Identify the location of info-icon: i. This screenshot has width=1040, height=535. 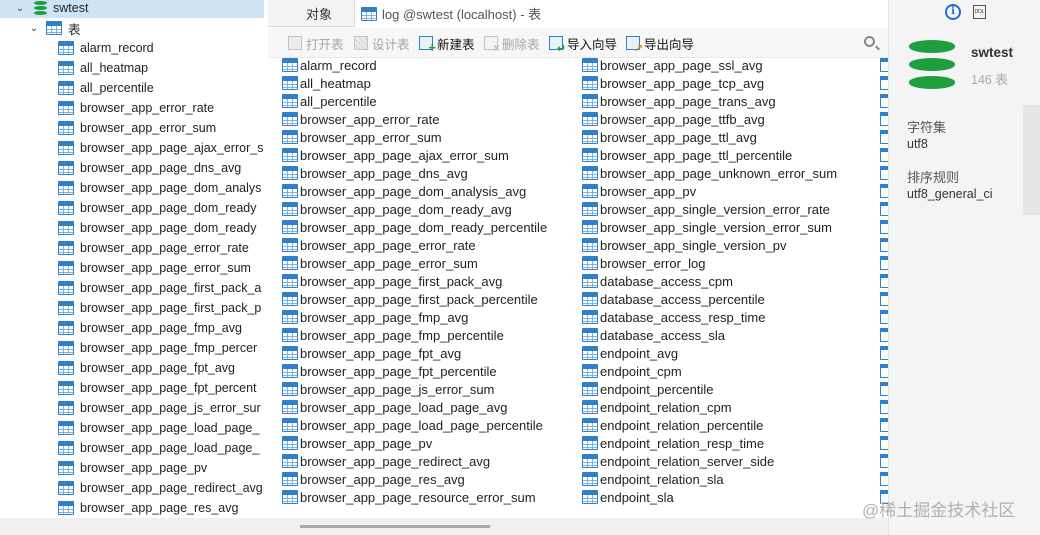
(953, 12).